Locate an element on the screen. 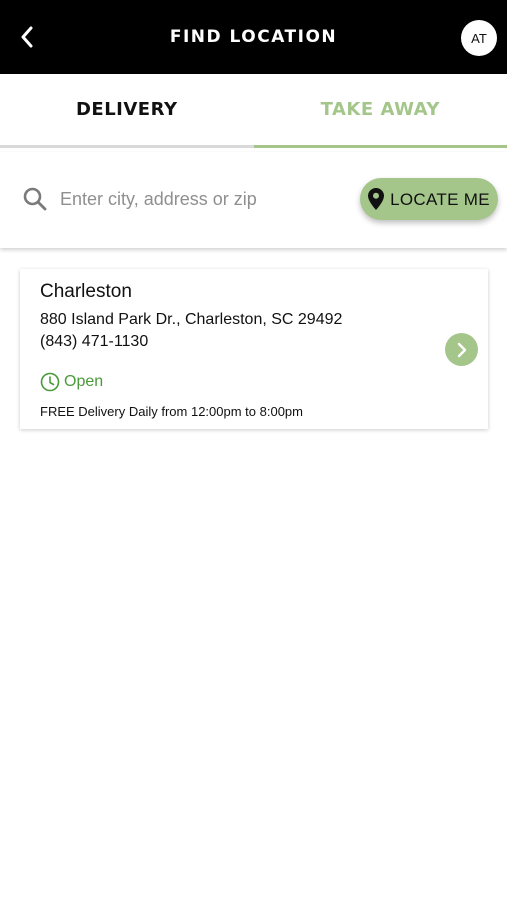 The height and width of the screenshot is (900, 507). location-phone: (843) 471-1130 is located at coordinates (94, 341).